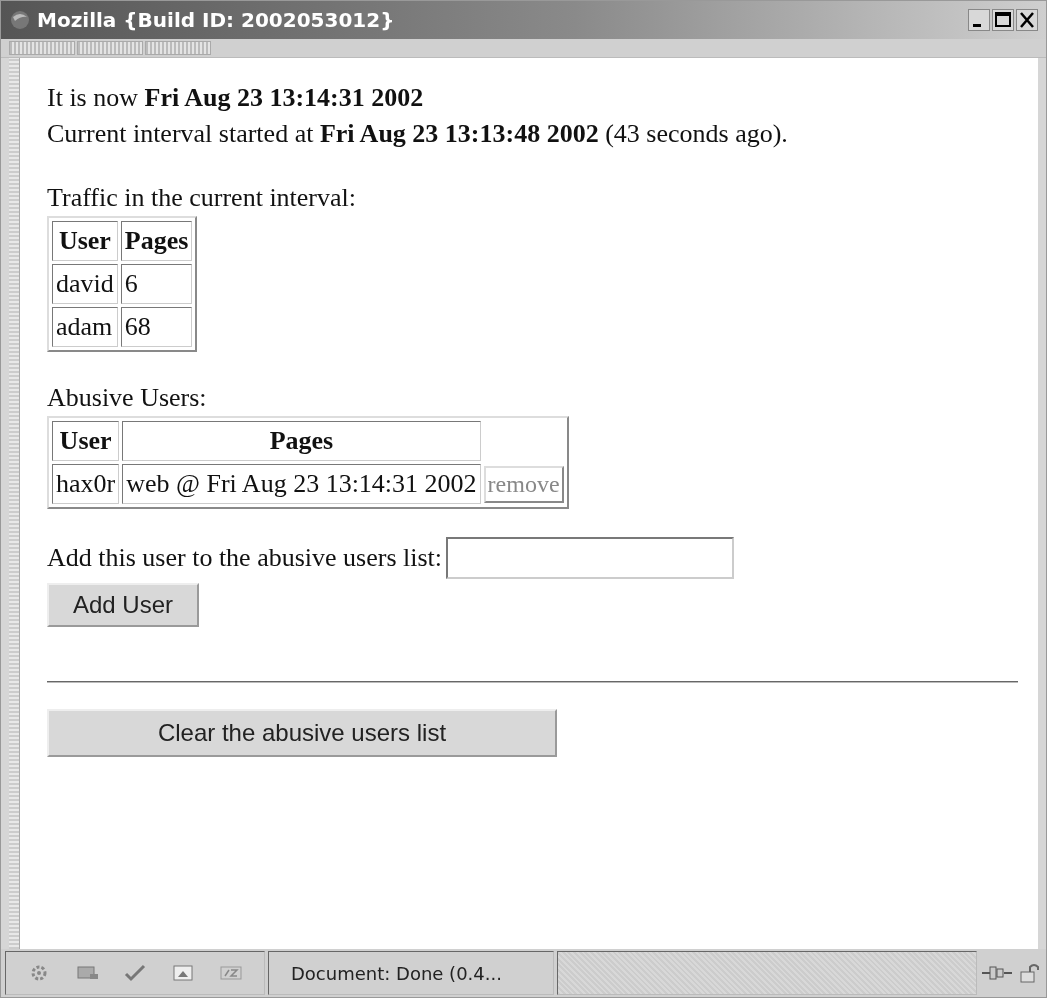 The height and width of the screenshot is (998, 1047). I want to click on table-cell: adam, so click(85, 327).